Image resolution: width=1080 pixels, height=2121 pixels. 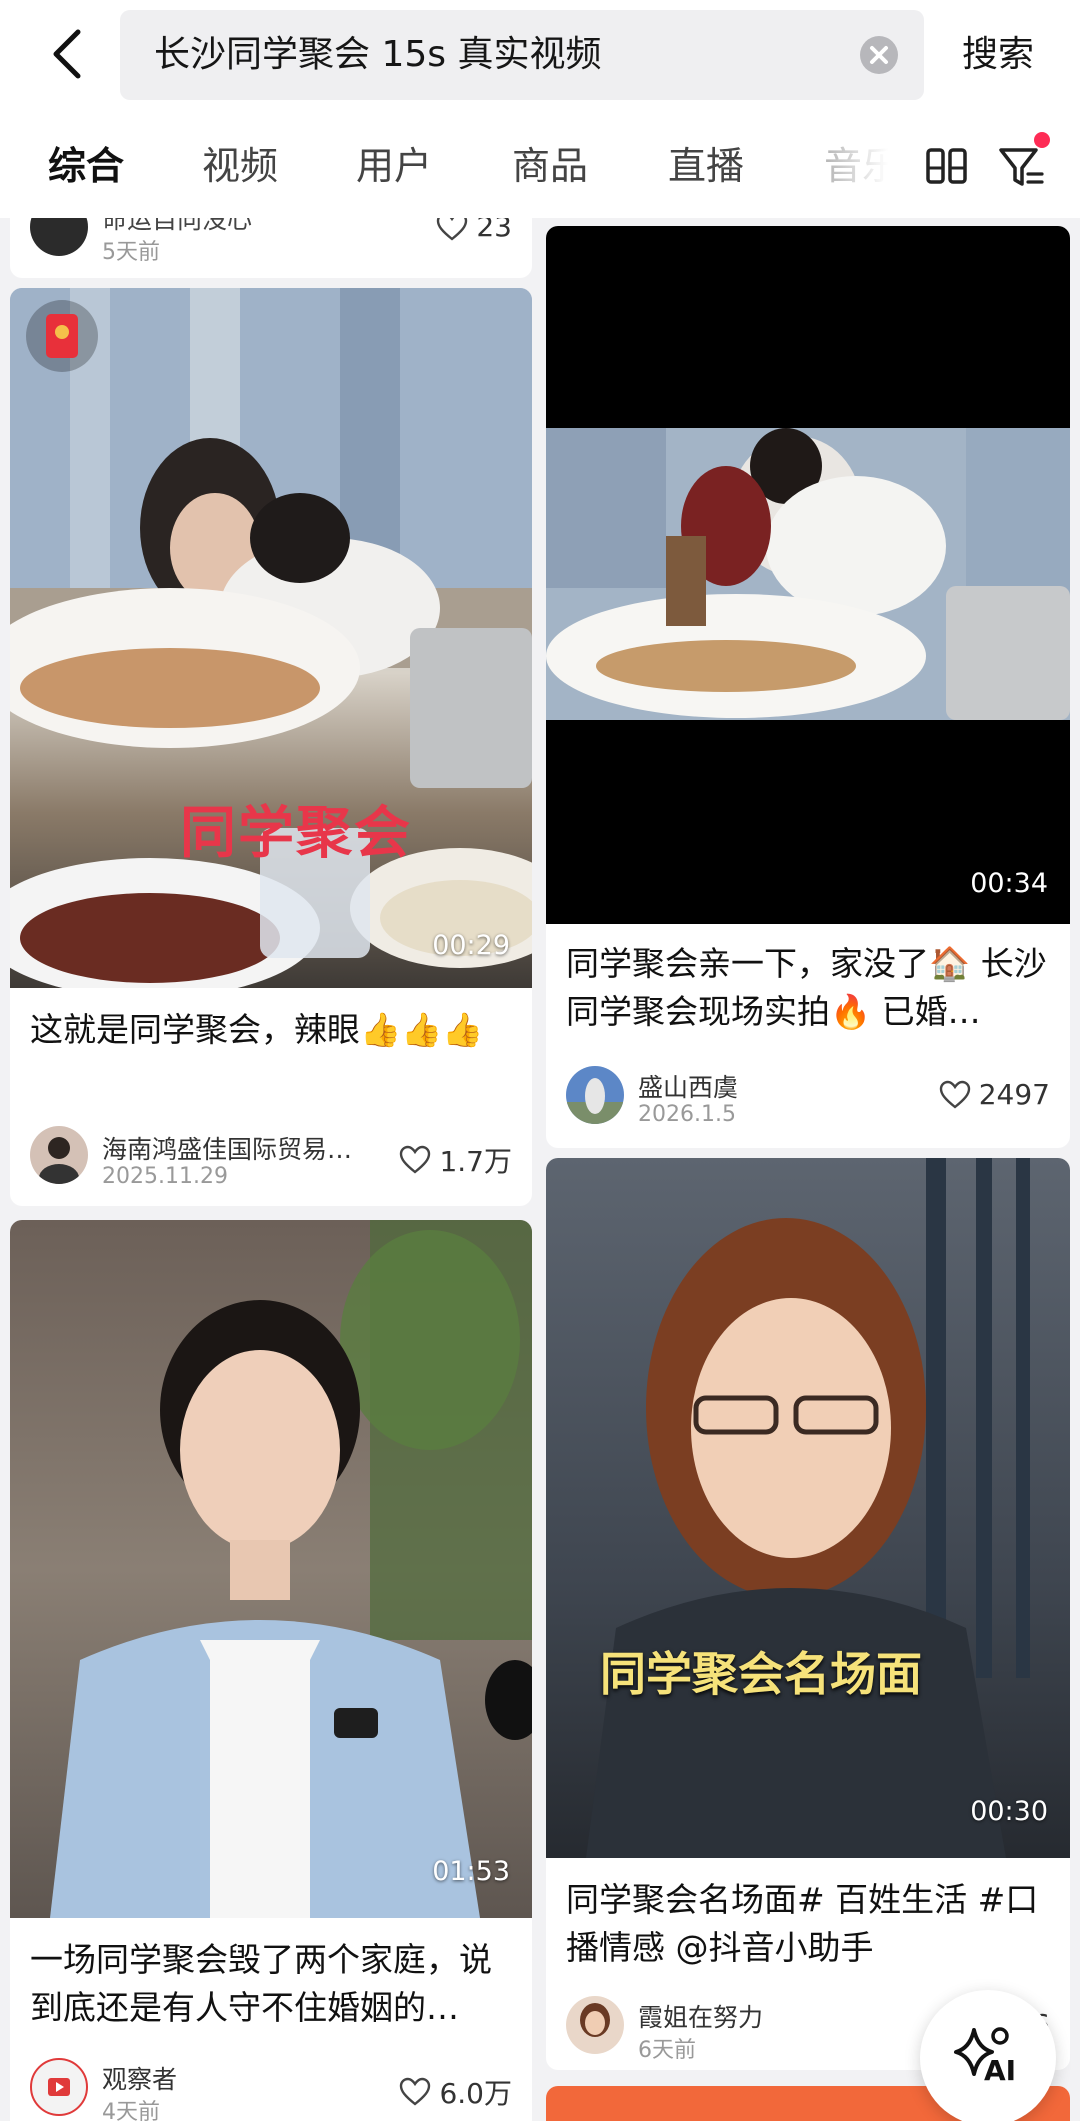 What do you see at coordinates (667, 2050) in the screenshot?
I see `post-date: 6天前` at bounding box center [667, 2050].